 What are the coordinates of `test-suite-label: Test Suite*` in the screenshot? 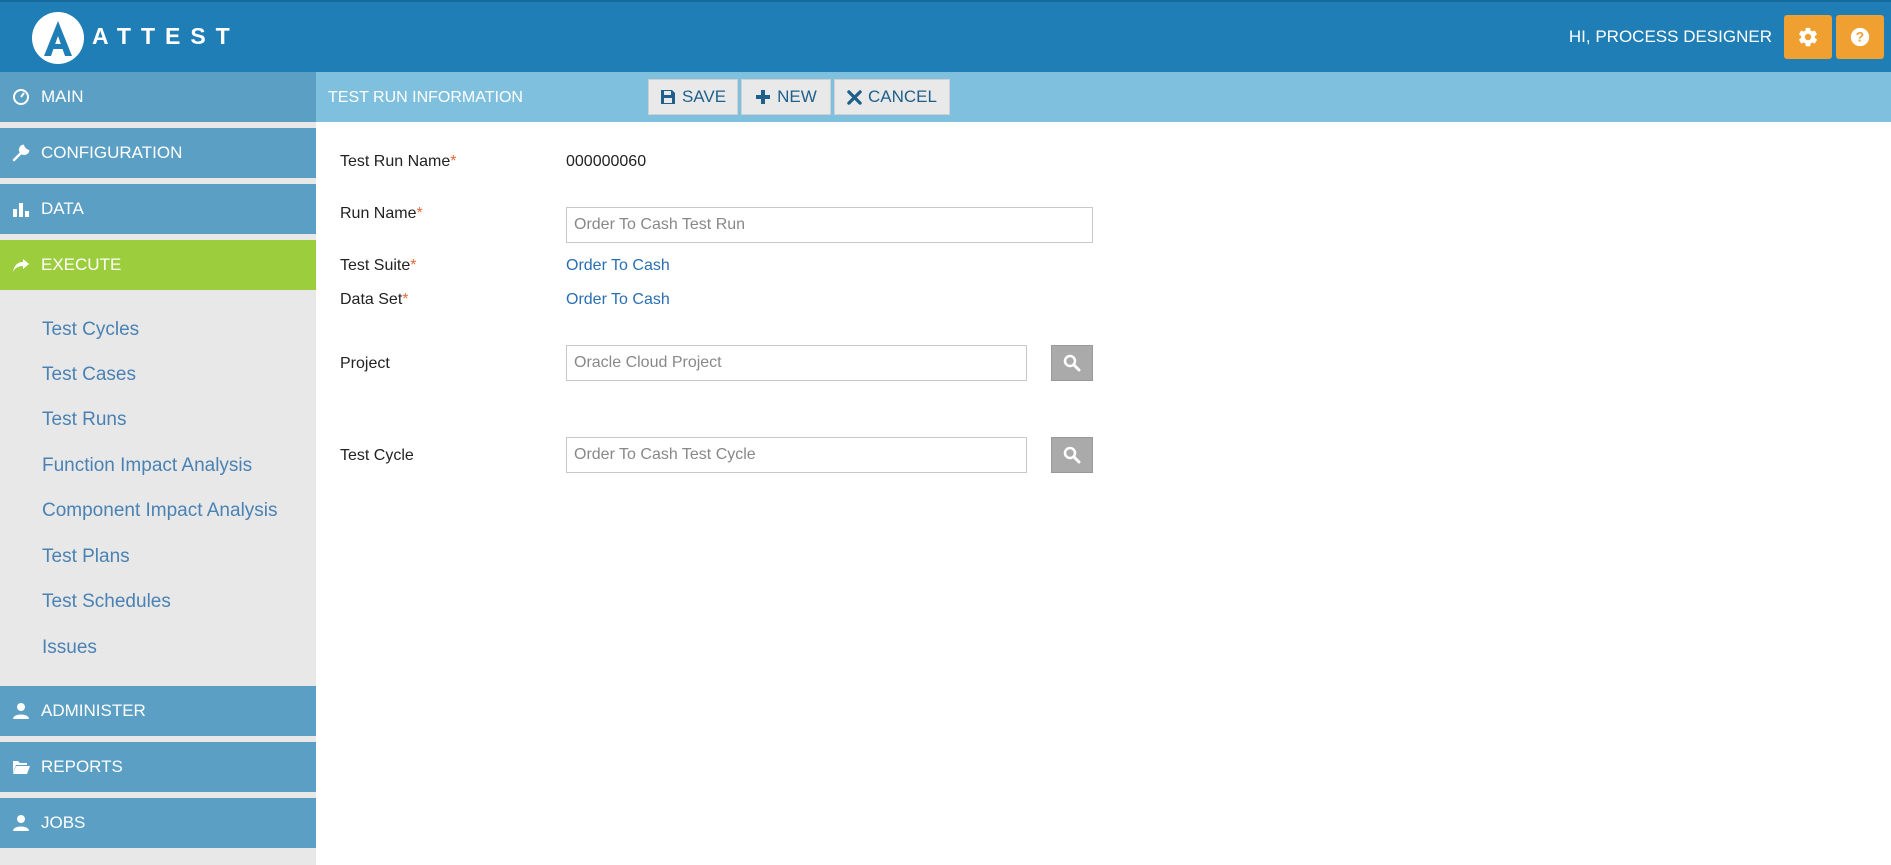 It's located at (378, 265).